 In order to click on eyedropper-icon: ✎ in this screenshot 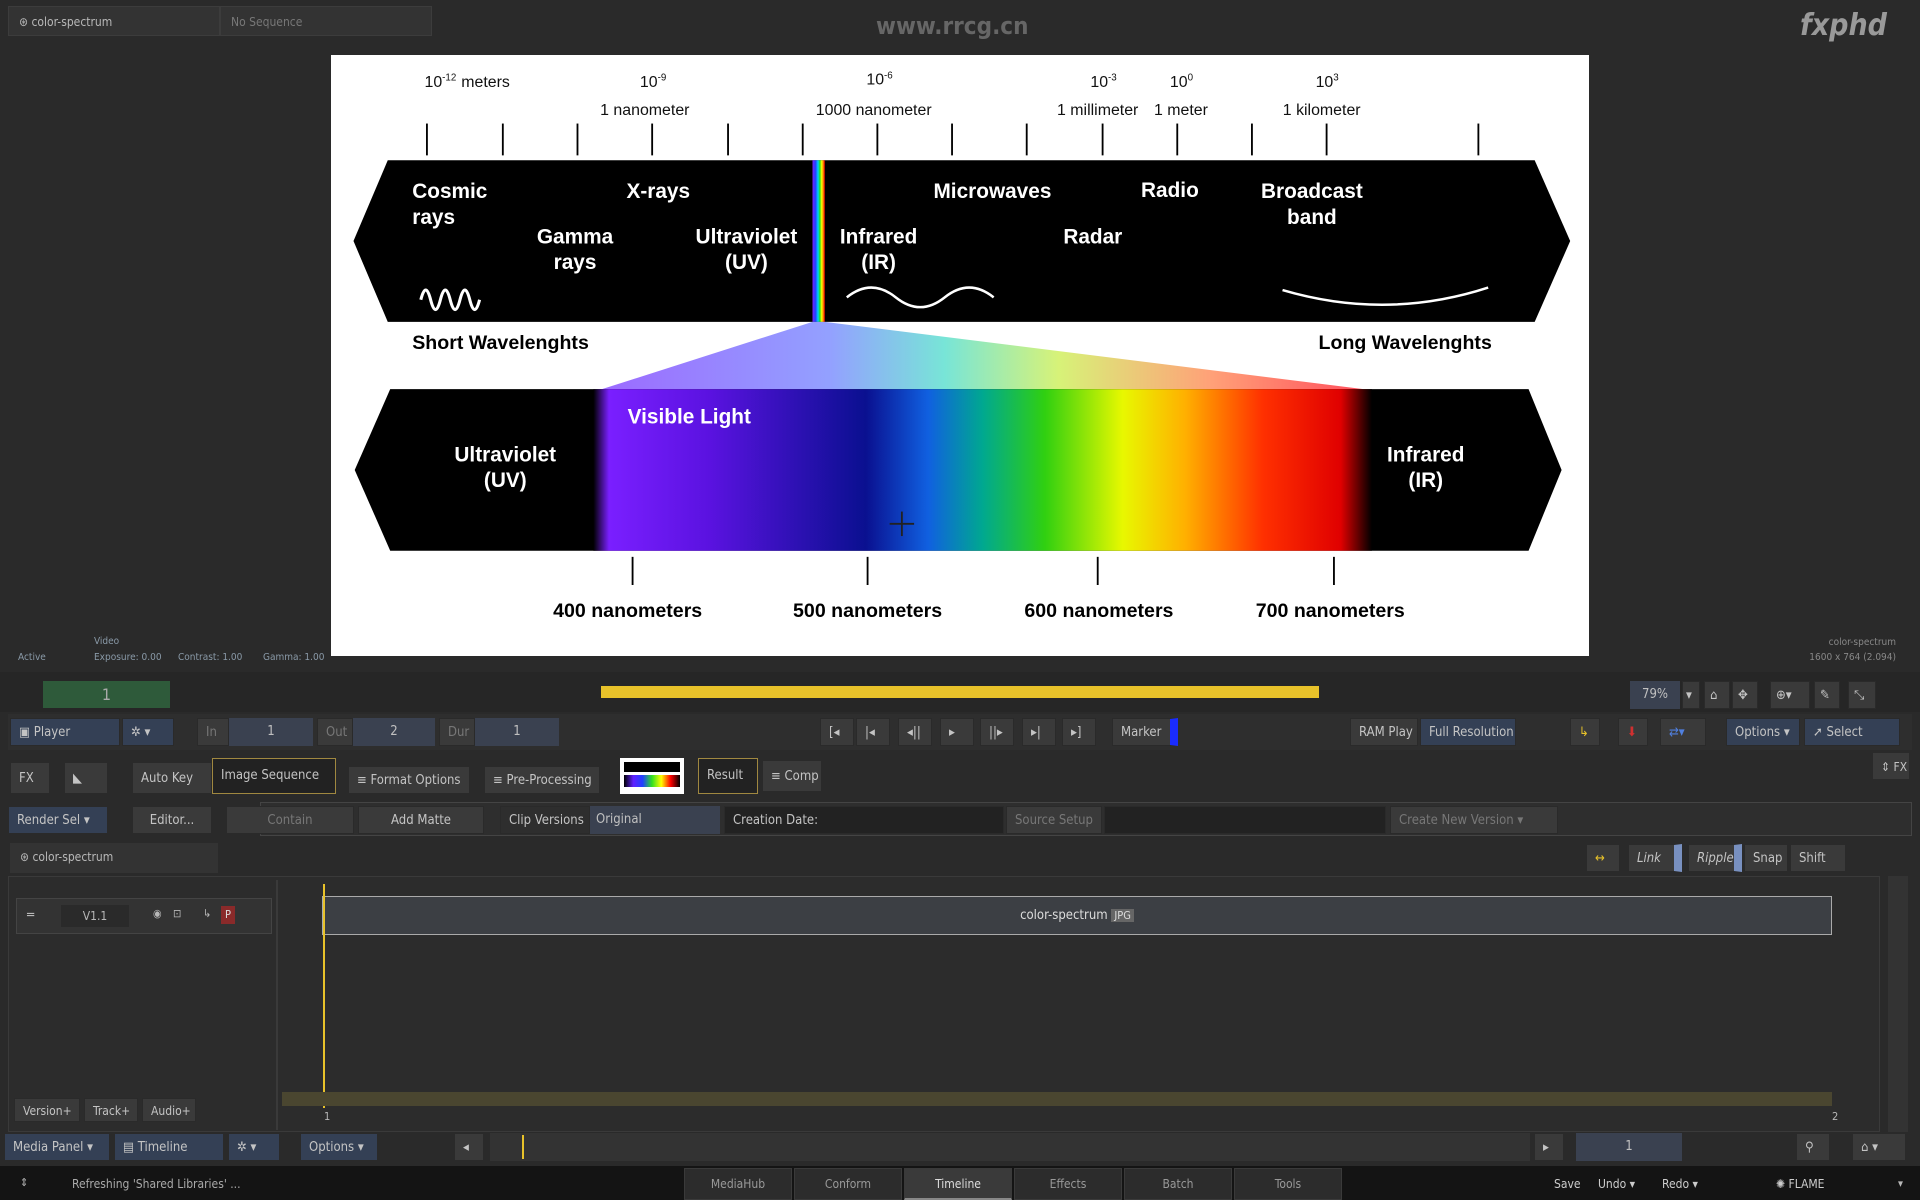, I will do `click(1827, 695)`.